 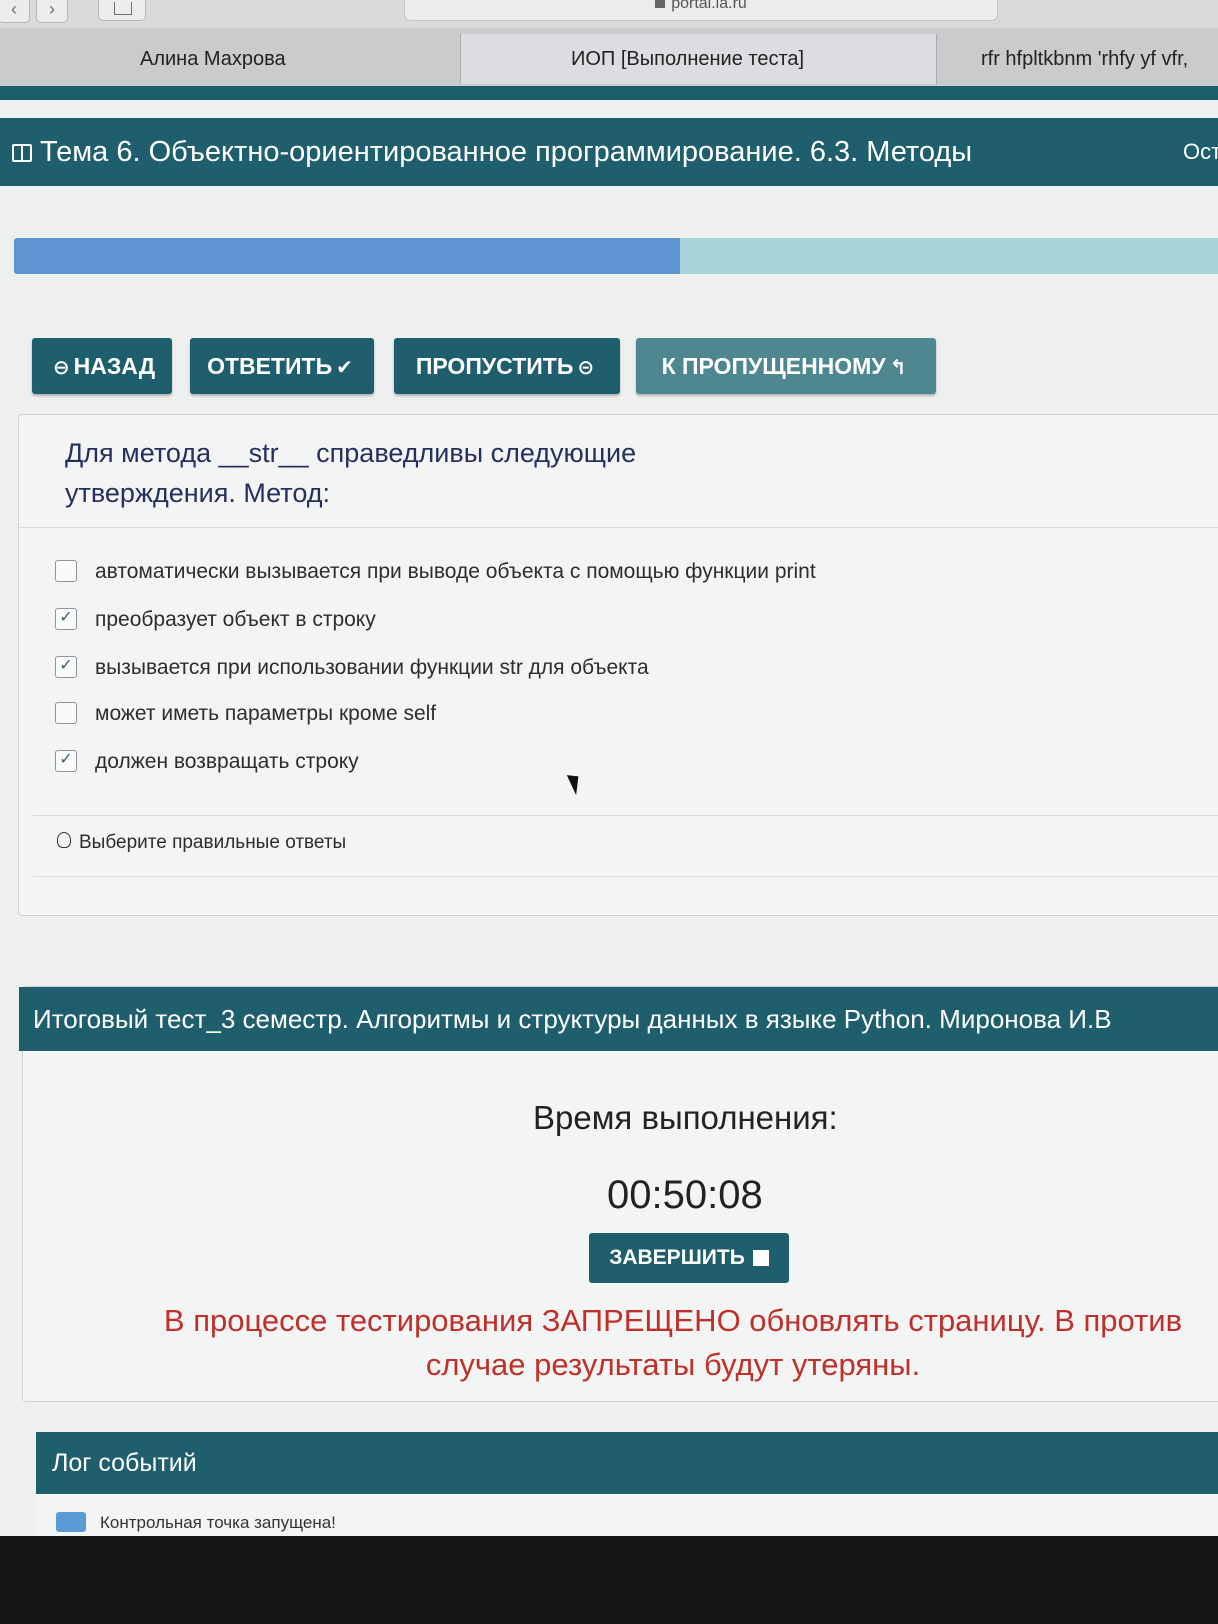 I want to click on tab-user-profile: Алина Махрова, so click(x=230, y=59).